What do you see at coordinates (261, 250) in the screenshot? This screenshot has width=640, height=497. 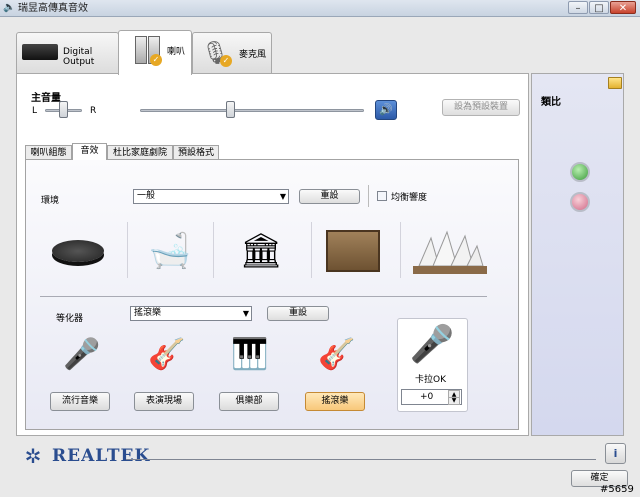 I see `environment-colosseum-icon: 🏛` at bounding box center [261, 250].